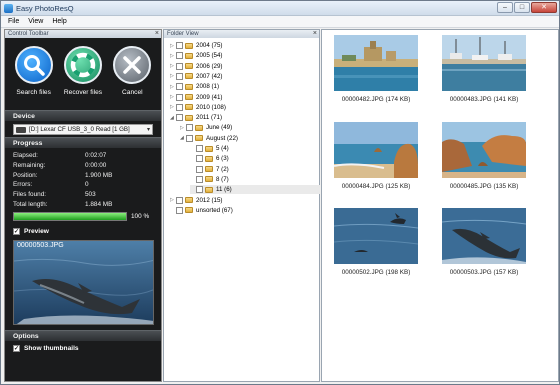 This screenshot has width=560, height=385. What do you see at coordinates (196, 97) in the screenshot?
I see `tree-item: ▷ 2009 (41)` at bounding box center [196, 97].